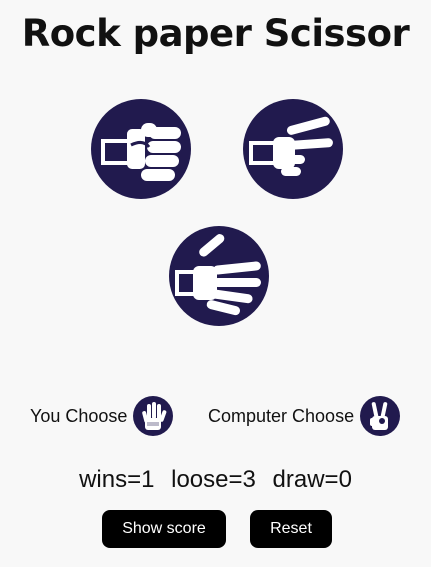  I want to click on score-display: wins=1 loose=3 draw=0, so click(215, 480).